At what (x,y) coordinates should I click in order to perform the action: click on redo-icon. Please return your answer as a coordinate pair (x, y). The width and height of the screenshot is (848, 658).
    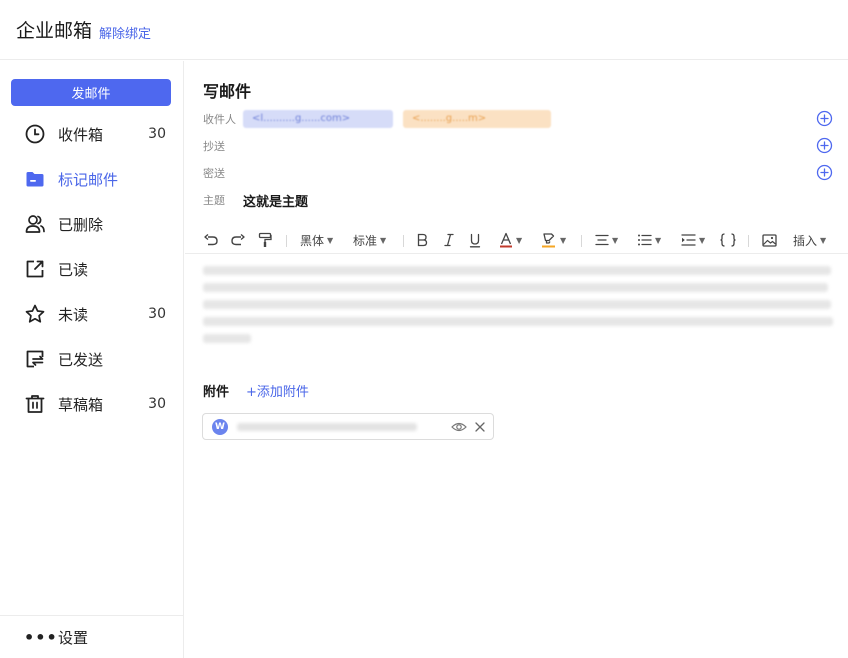
    Looking at the image, I should click on (238, 240).